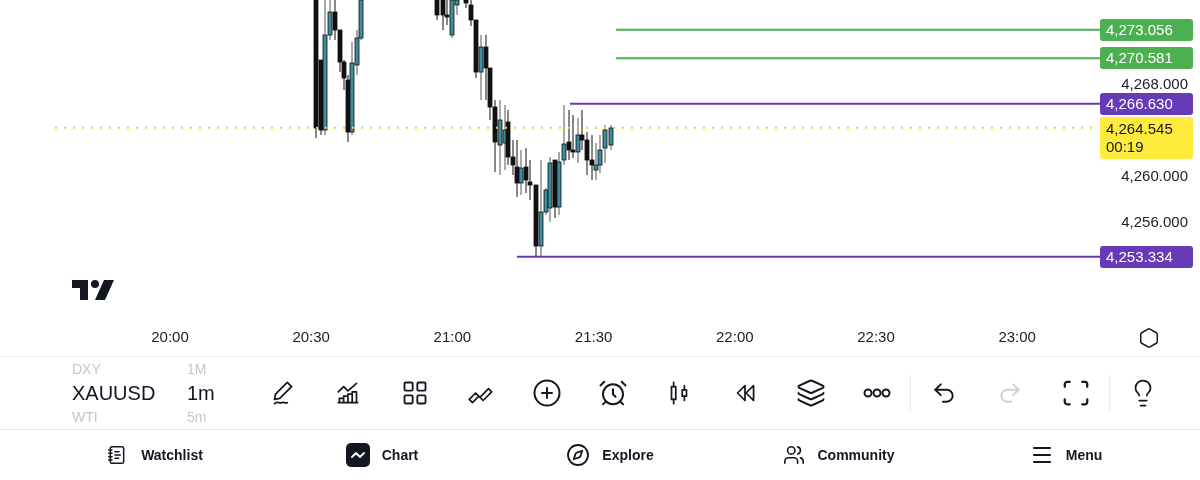  I want to click on time-tick: 22:30, so click(876, 336).